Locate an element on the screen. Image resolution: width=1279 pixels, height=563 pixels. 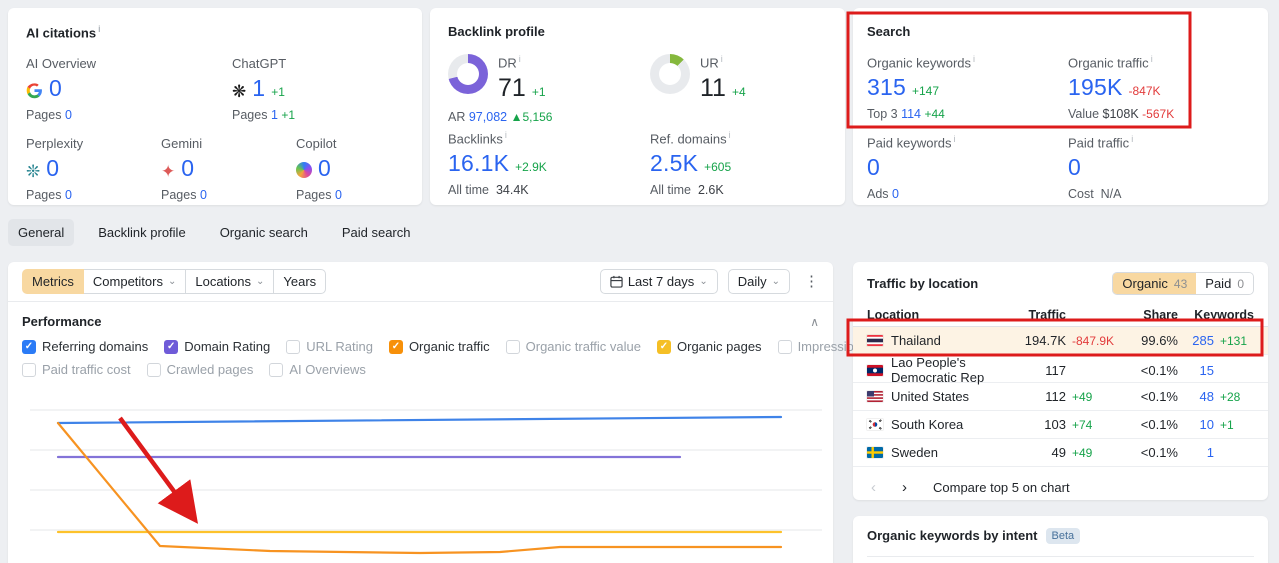
calendar-icon is located at coordinates (616, 281).